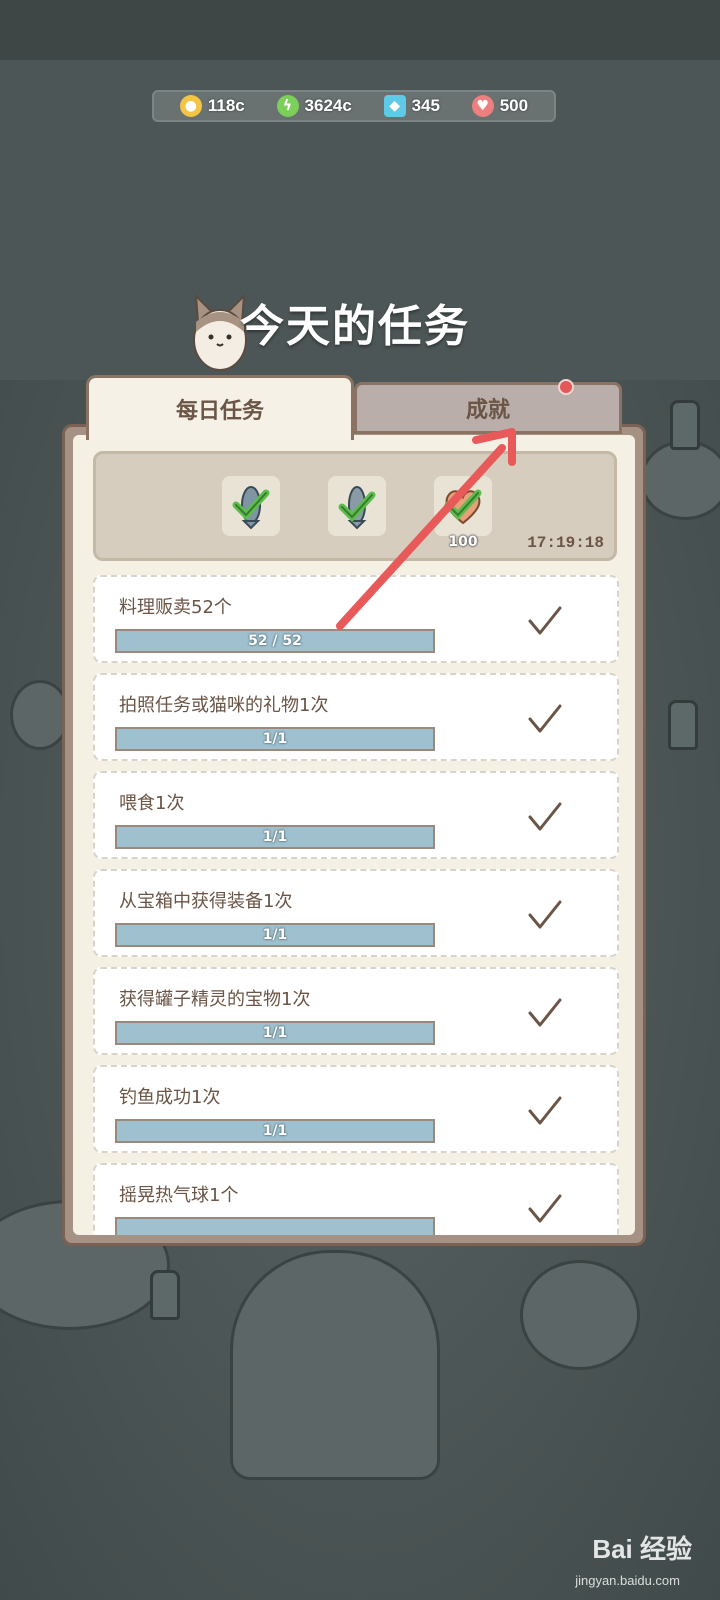  I want to click on currency-gems: ◆ 345, so click(411, 106).